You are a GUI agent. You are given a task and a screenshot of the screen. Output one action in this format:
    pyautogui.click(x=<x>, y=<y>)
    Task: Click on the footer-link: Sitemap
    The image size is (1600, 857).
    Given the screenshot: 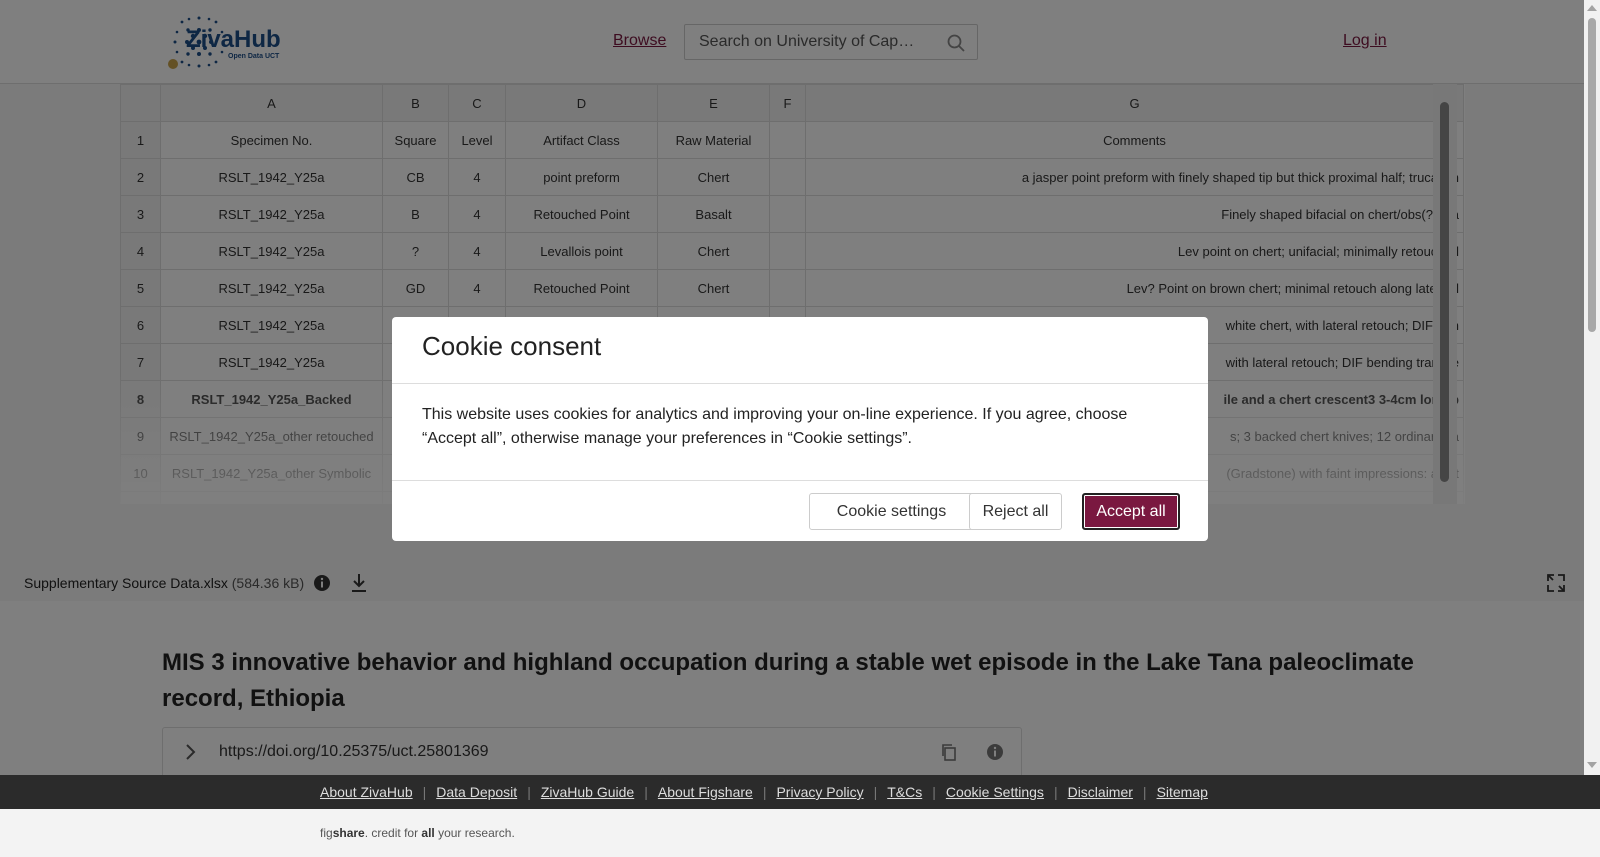 What is the action you would take?
    pyautogui.click(x=1182, y=792)
    